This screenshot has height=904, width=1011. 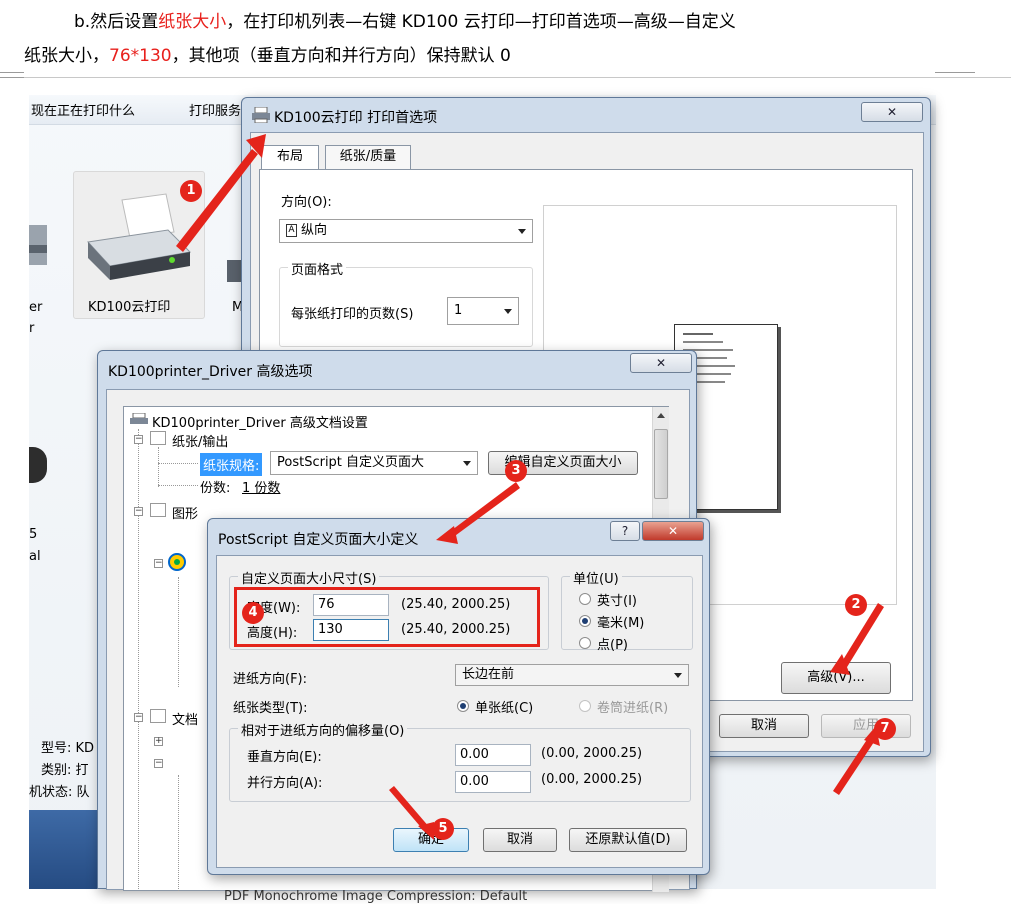 I want to click on step-badge-7: 7, so click(x=885, y=729).